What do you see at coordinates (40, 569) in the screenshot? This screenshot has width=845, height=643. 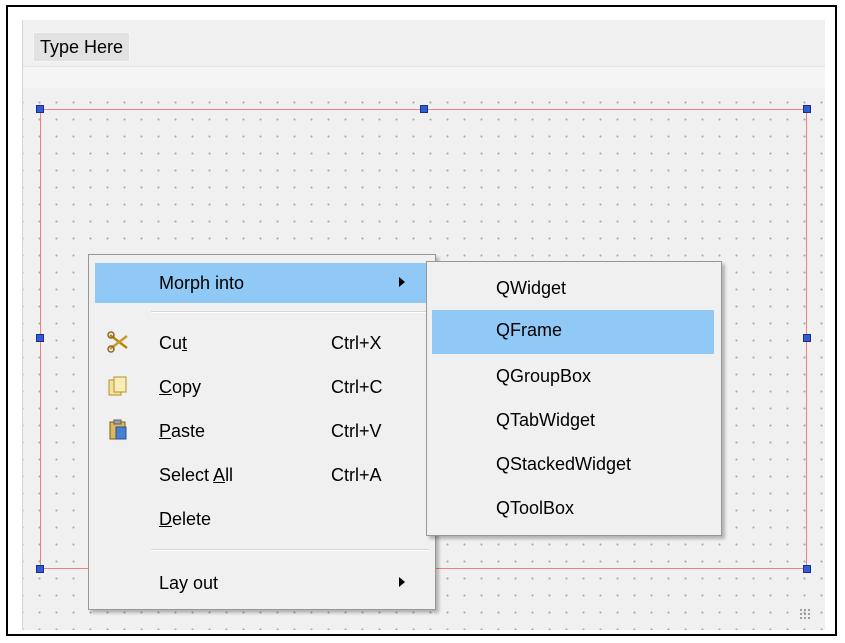 I see `handle-bottom-left` at bounding box center [40, 569].